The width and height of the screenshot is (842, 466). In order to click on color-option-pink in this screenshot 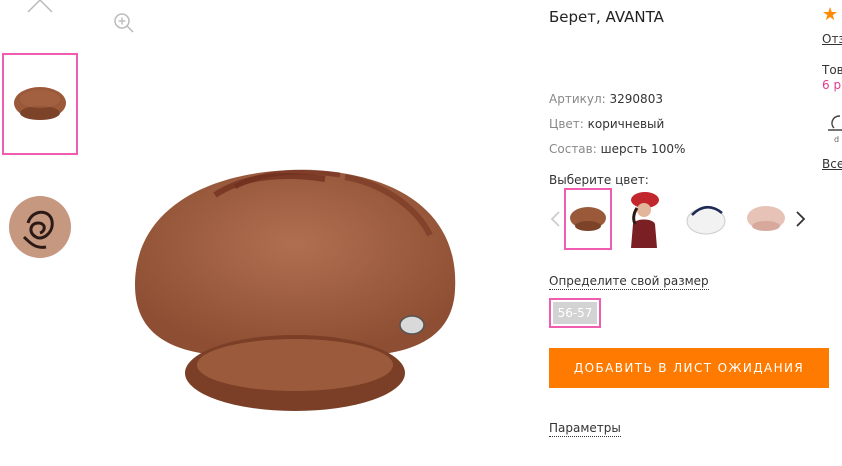, I will do `click(766, 219)`.